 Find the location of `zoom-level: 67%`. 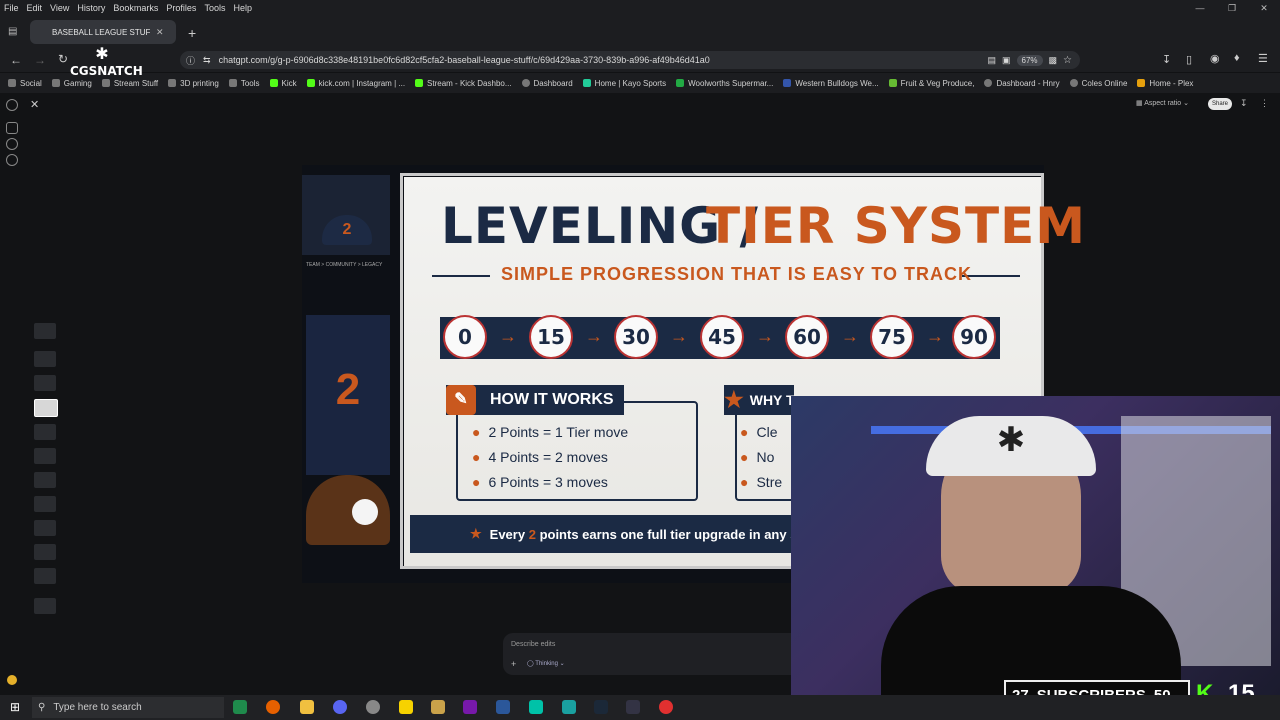

zoom-level: 67% is located at coordinates (1029, 60).